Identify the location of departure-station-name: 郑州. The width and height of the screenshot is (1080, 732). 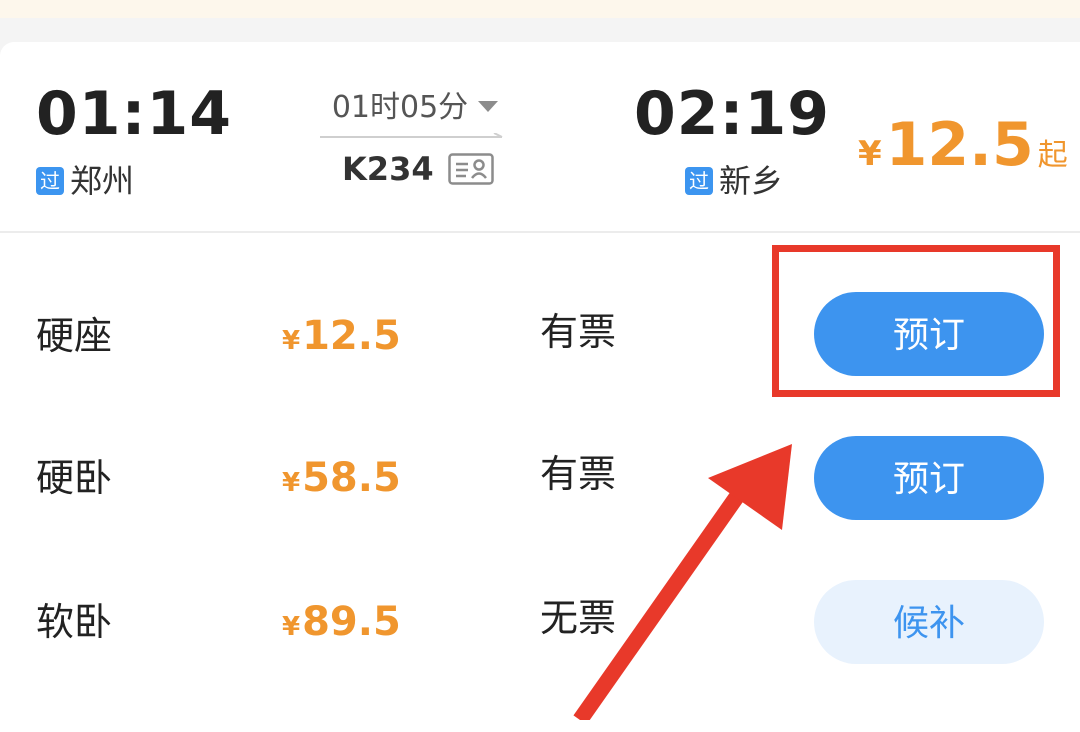
(102, 181).